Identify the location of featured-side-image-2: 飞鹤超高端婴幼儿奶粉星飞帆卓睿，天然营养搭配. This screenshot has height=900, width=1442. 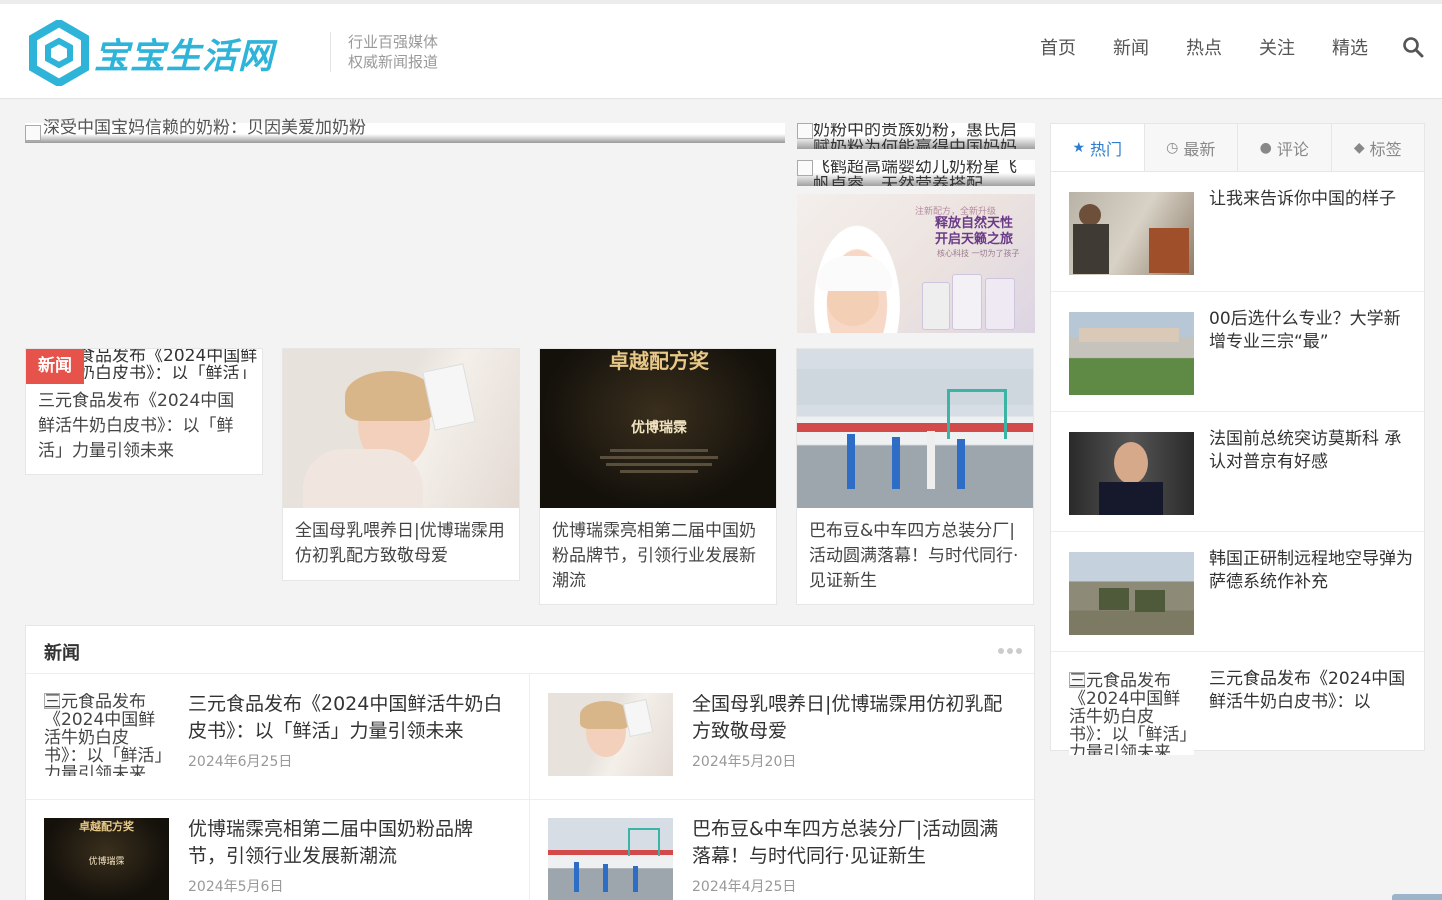
(916, 173).